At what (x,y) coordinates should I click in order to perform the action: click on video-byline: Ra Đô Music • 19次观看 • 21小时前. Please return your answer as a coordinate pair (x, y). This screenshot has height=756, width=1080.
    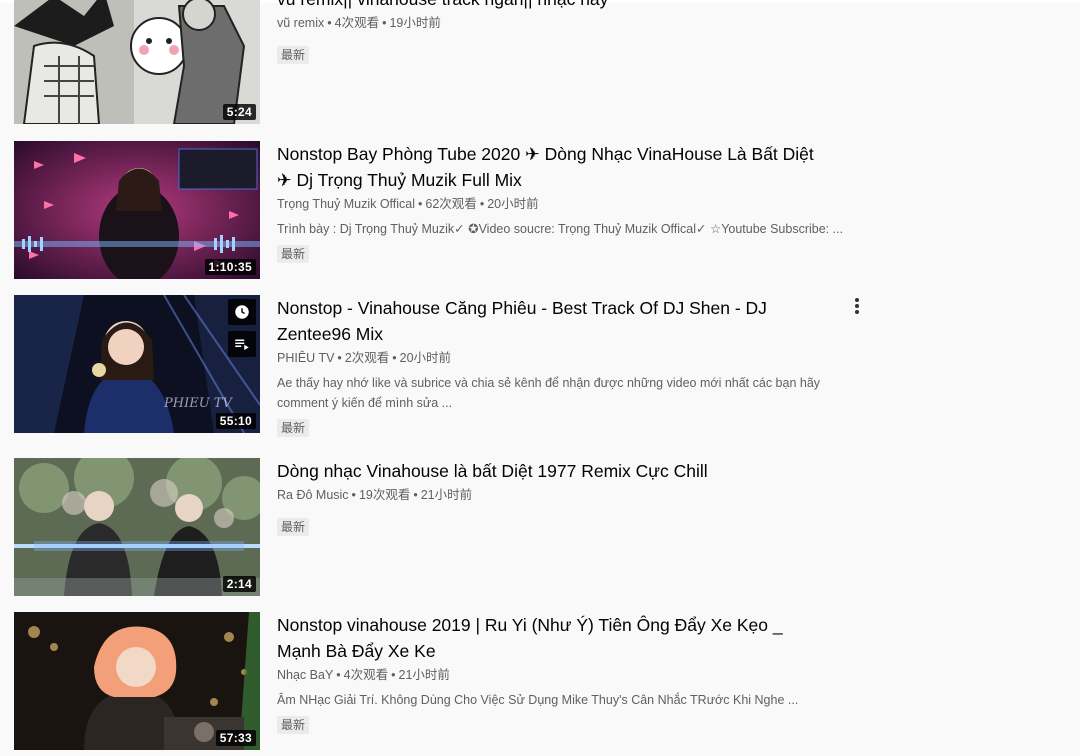
    Looking at the image, I should click on (557, 495).